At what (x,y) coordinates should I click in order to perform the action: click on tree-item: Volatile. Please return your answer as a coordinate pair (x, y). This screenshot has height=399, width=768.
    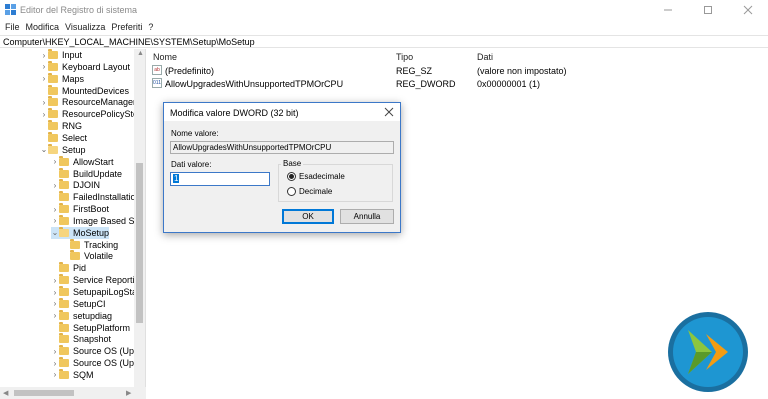
    Looking at the image, I should click on (87, 256).